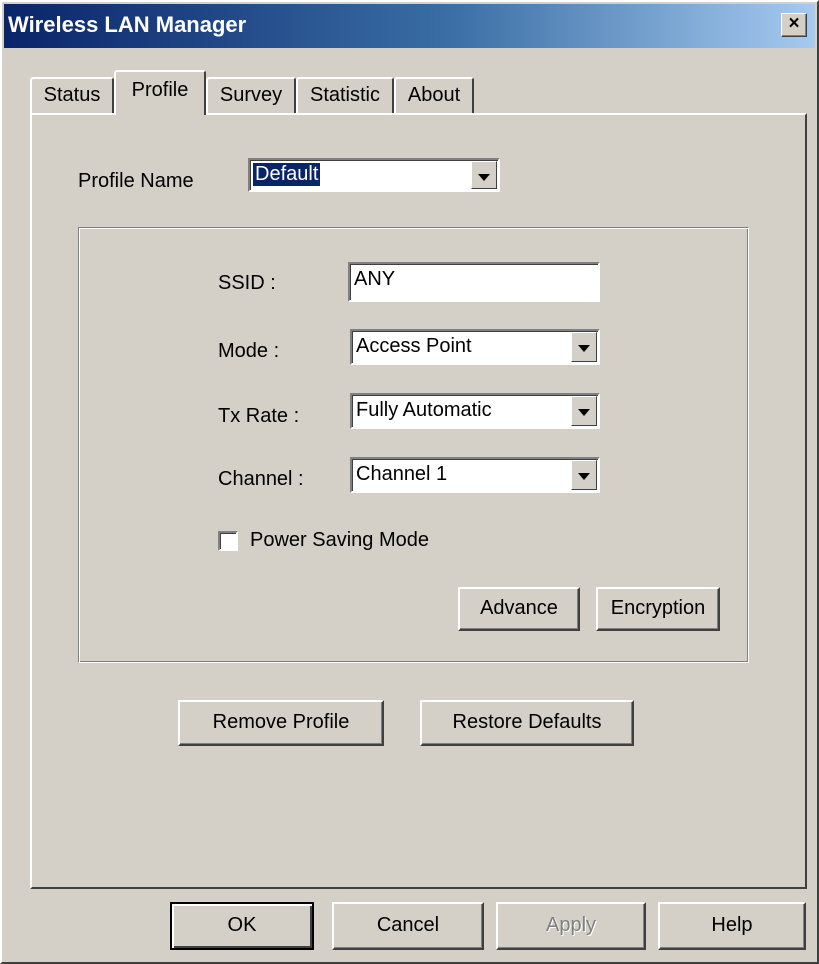 This screenshot has width=819, height=964. Describe the element at coordinates (261, 479) in the screenshot. I see `channel-label: Channel :` at that location.